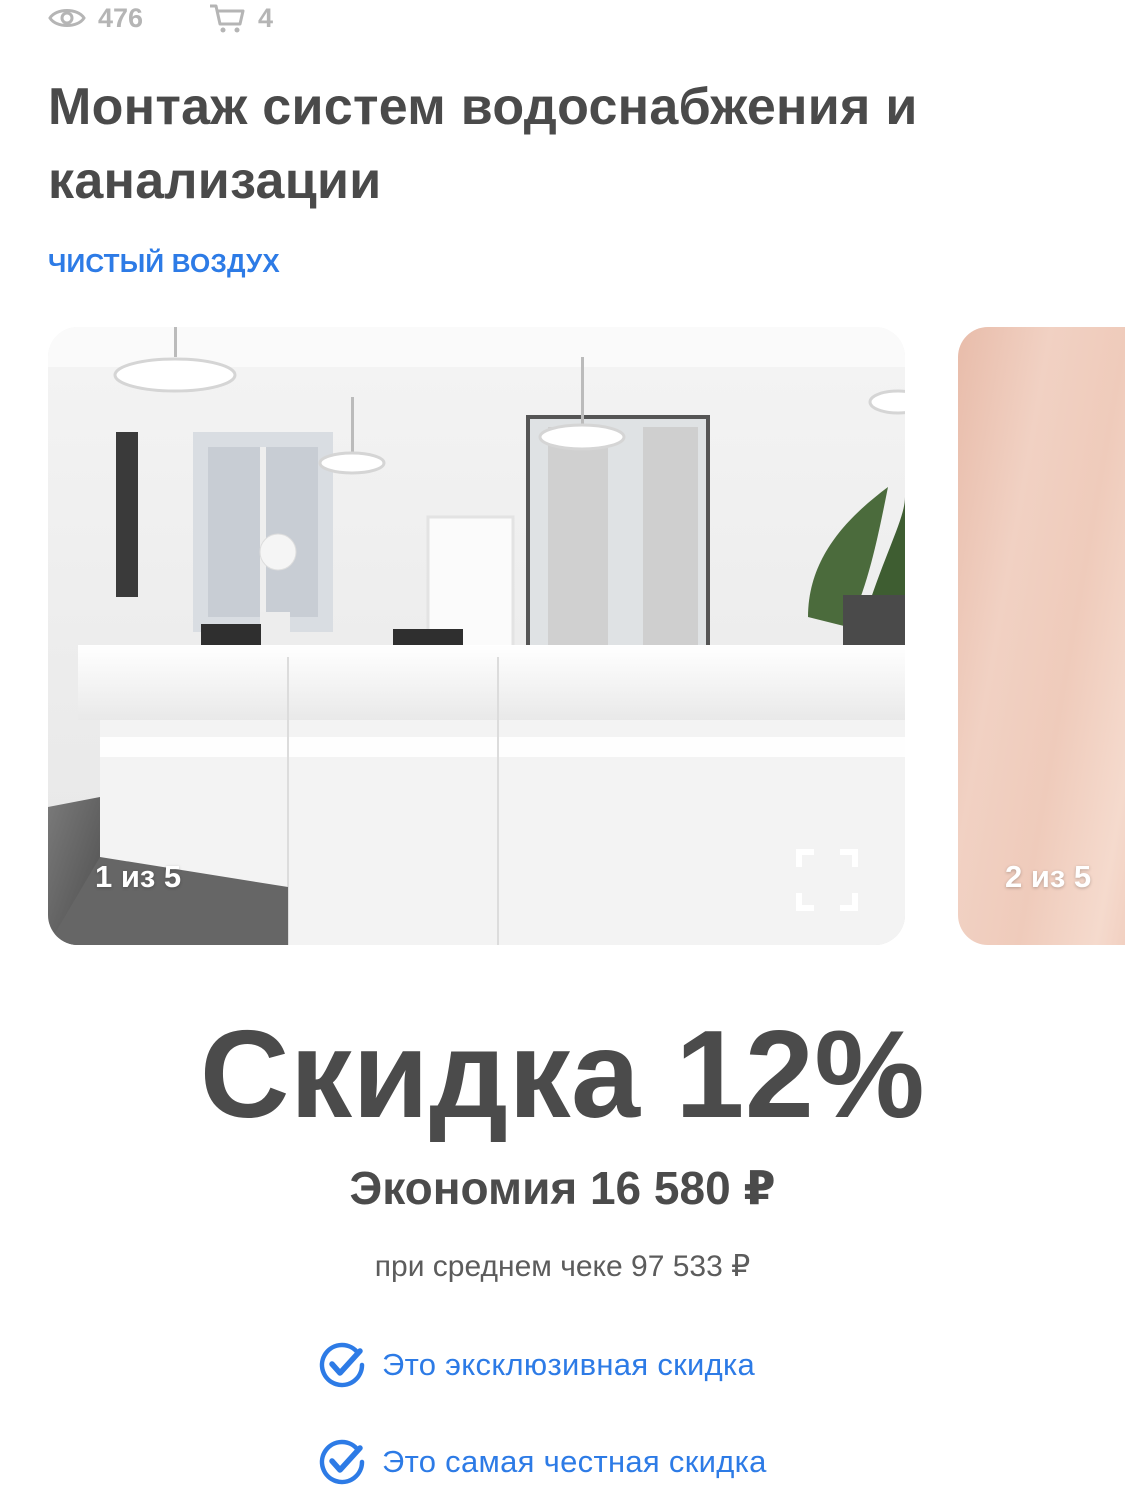 Image resolution: width=1125 pixels, height=1488 pixels. I want to click on cart-icon, so click(233, 18).